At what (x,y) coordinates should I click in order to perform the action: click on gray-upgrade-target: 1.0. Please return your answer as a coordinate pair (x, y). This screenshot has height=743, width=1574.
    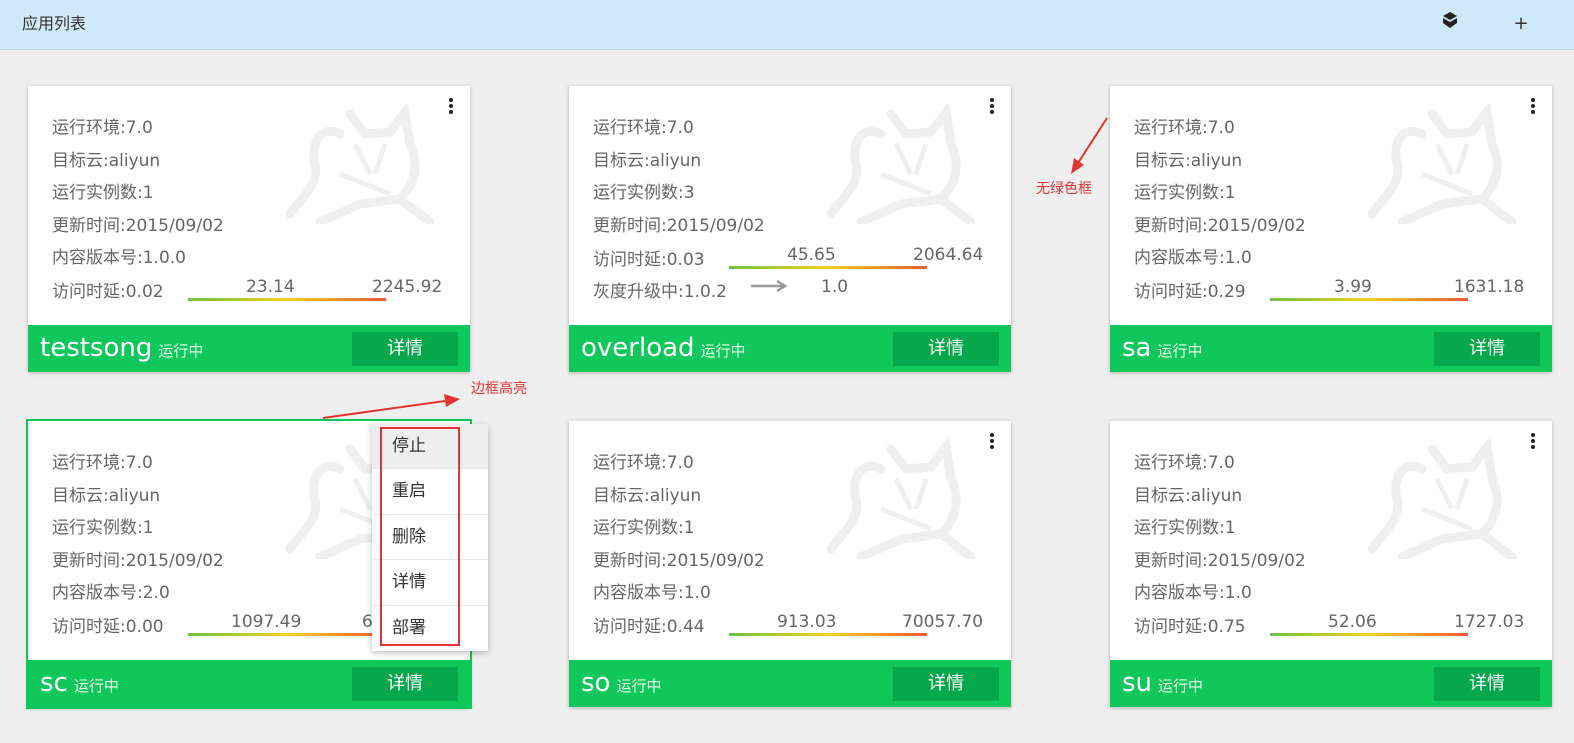
    Looking at the image, I should click on (835, 287).